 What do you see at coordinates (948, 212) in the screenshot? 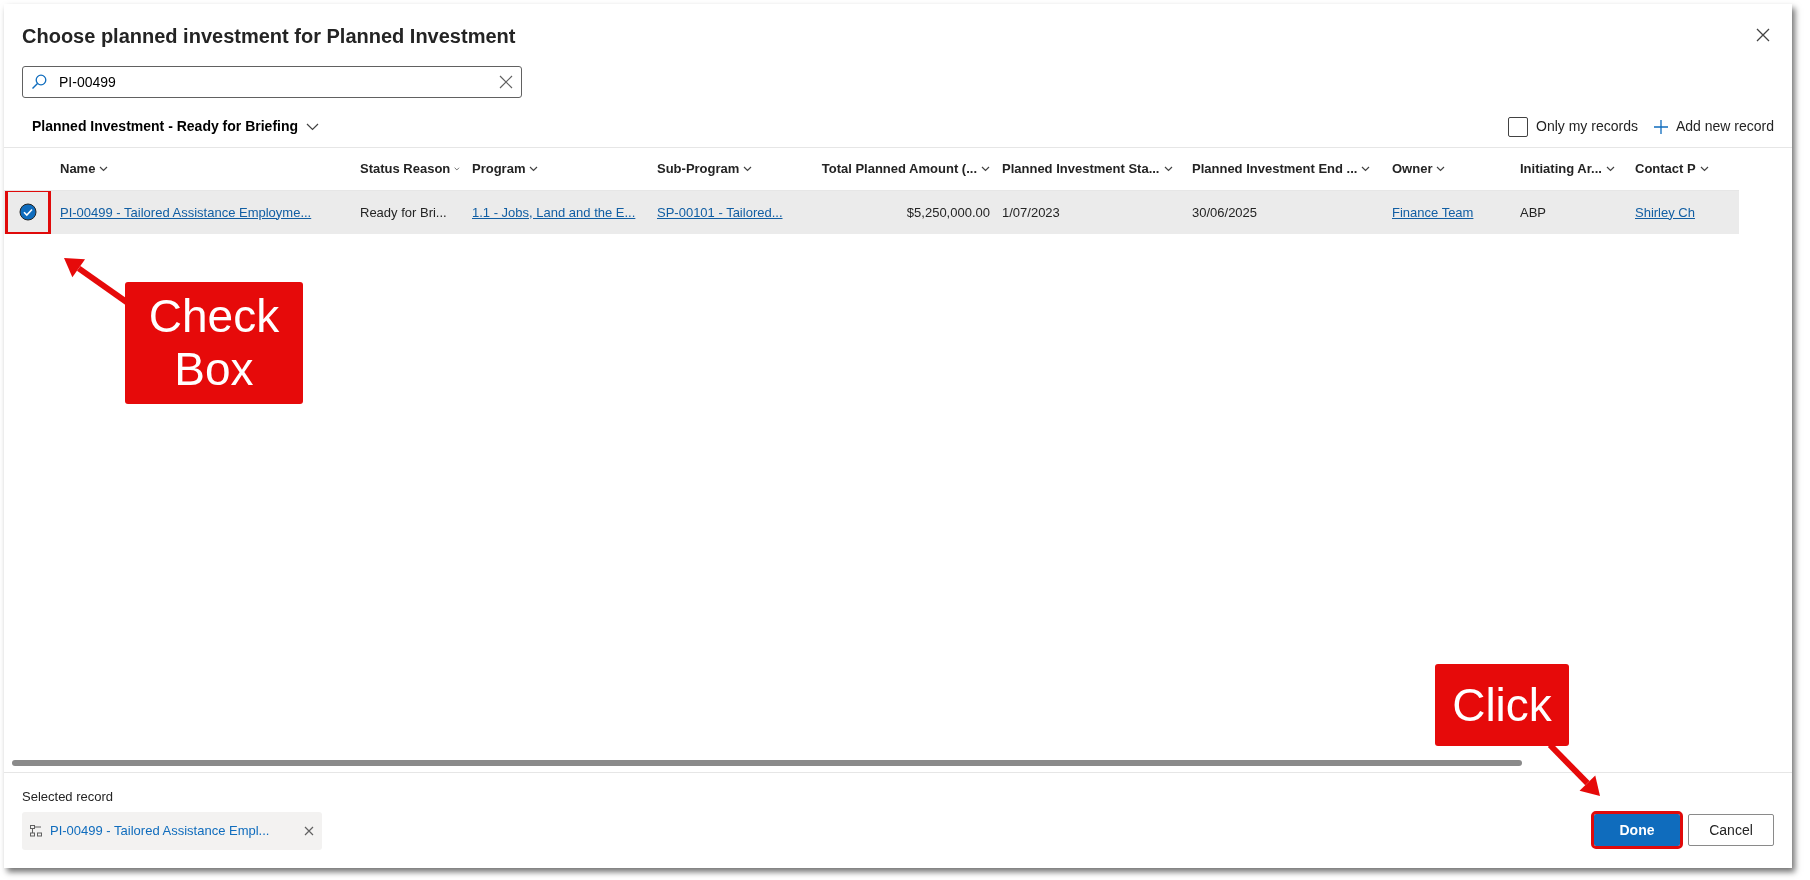
I see `table-cell: $5,250,000.00` at bounding box center [948, 212].